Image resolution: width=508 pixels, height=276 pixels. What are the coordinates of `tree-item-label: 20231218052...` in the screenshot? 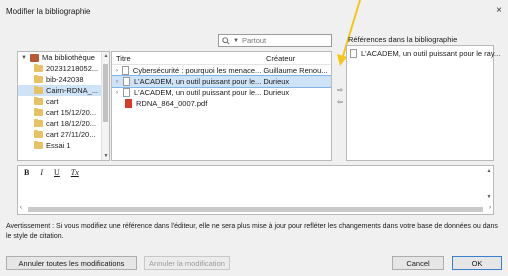 It's located at (72, 68).